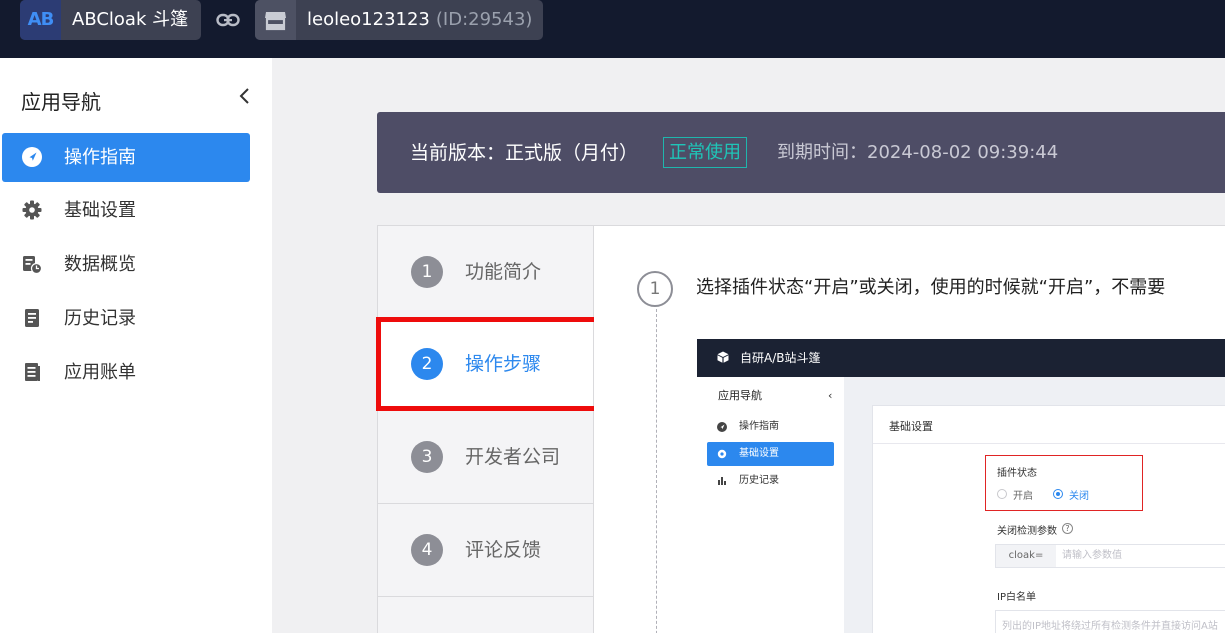 The height and width of the screenshot is (633, 1225). I want to click on sidebar-item-label: 应用账单, so click(100, 372).